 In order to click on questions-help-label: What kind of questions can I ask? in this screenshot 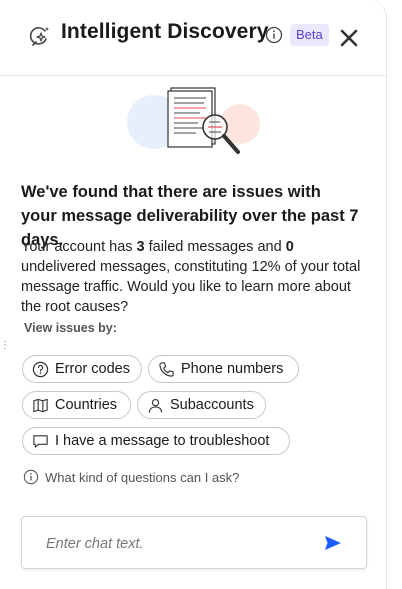, I will do `click(142, 477)`.